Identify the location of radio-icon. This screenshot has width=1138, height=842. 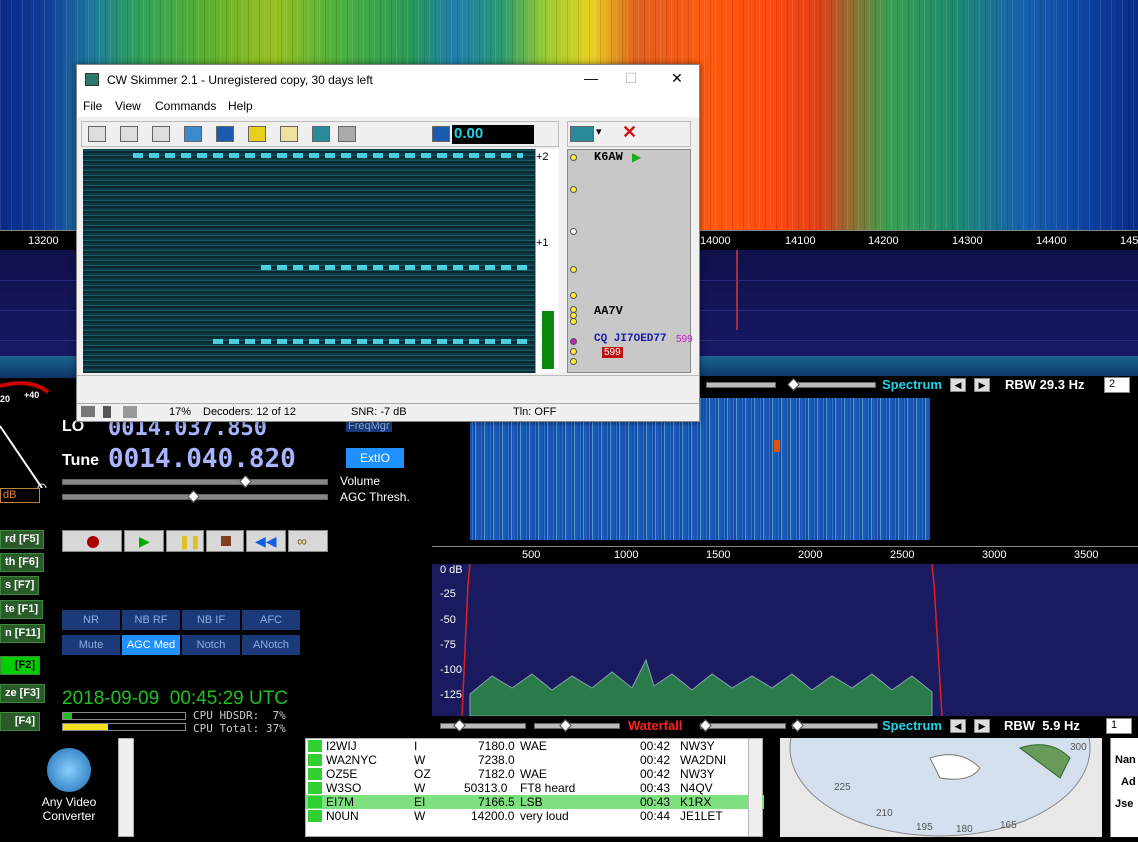
(97, 134).